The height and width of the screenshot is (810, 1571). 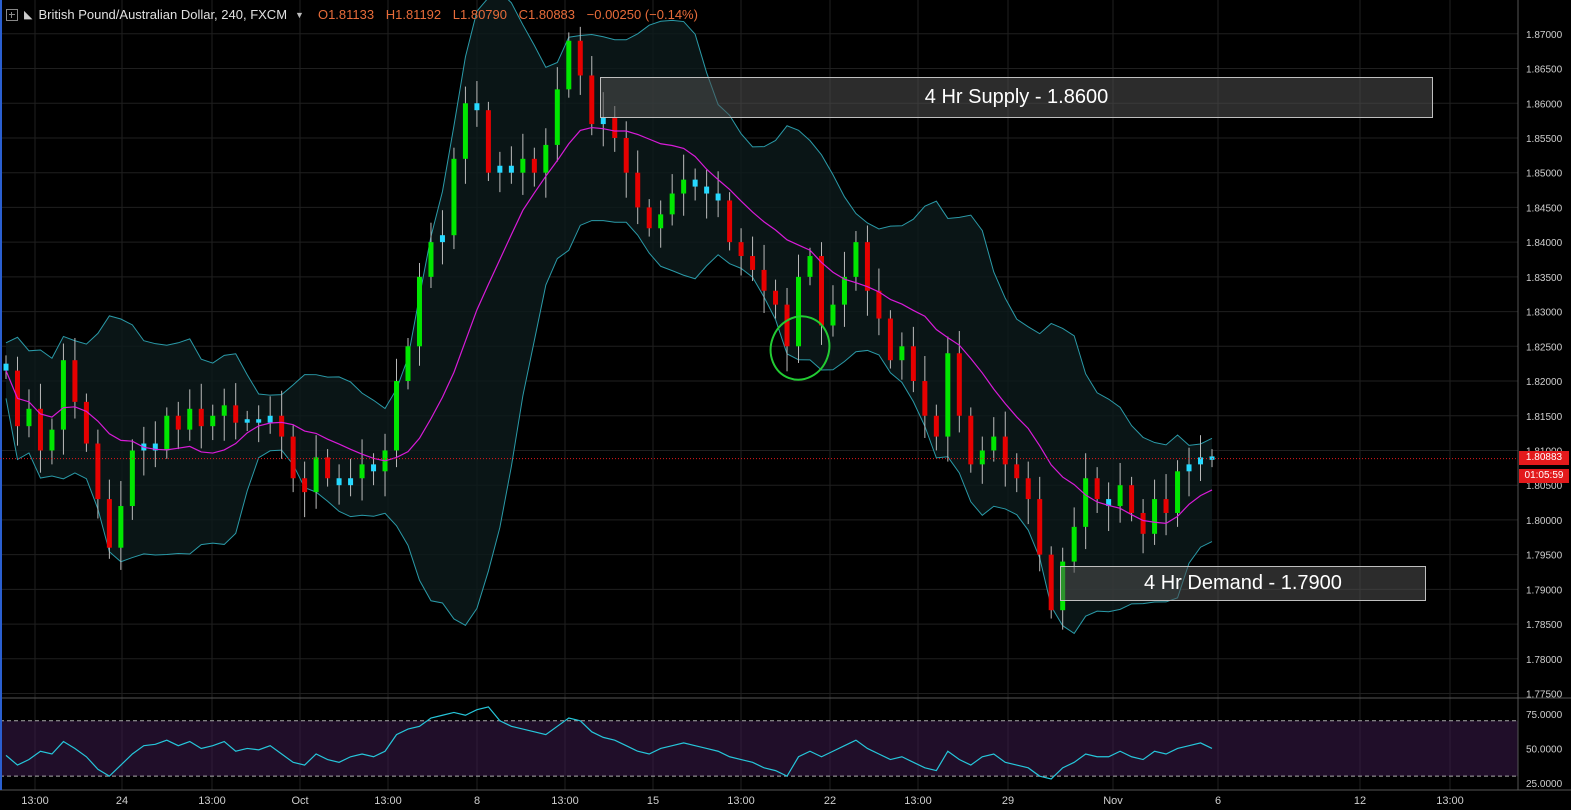 I want to click on y-tick-label: 1.83500, so click(x=1544, y=278).